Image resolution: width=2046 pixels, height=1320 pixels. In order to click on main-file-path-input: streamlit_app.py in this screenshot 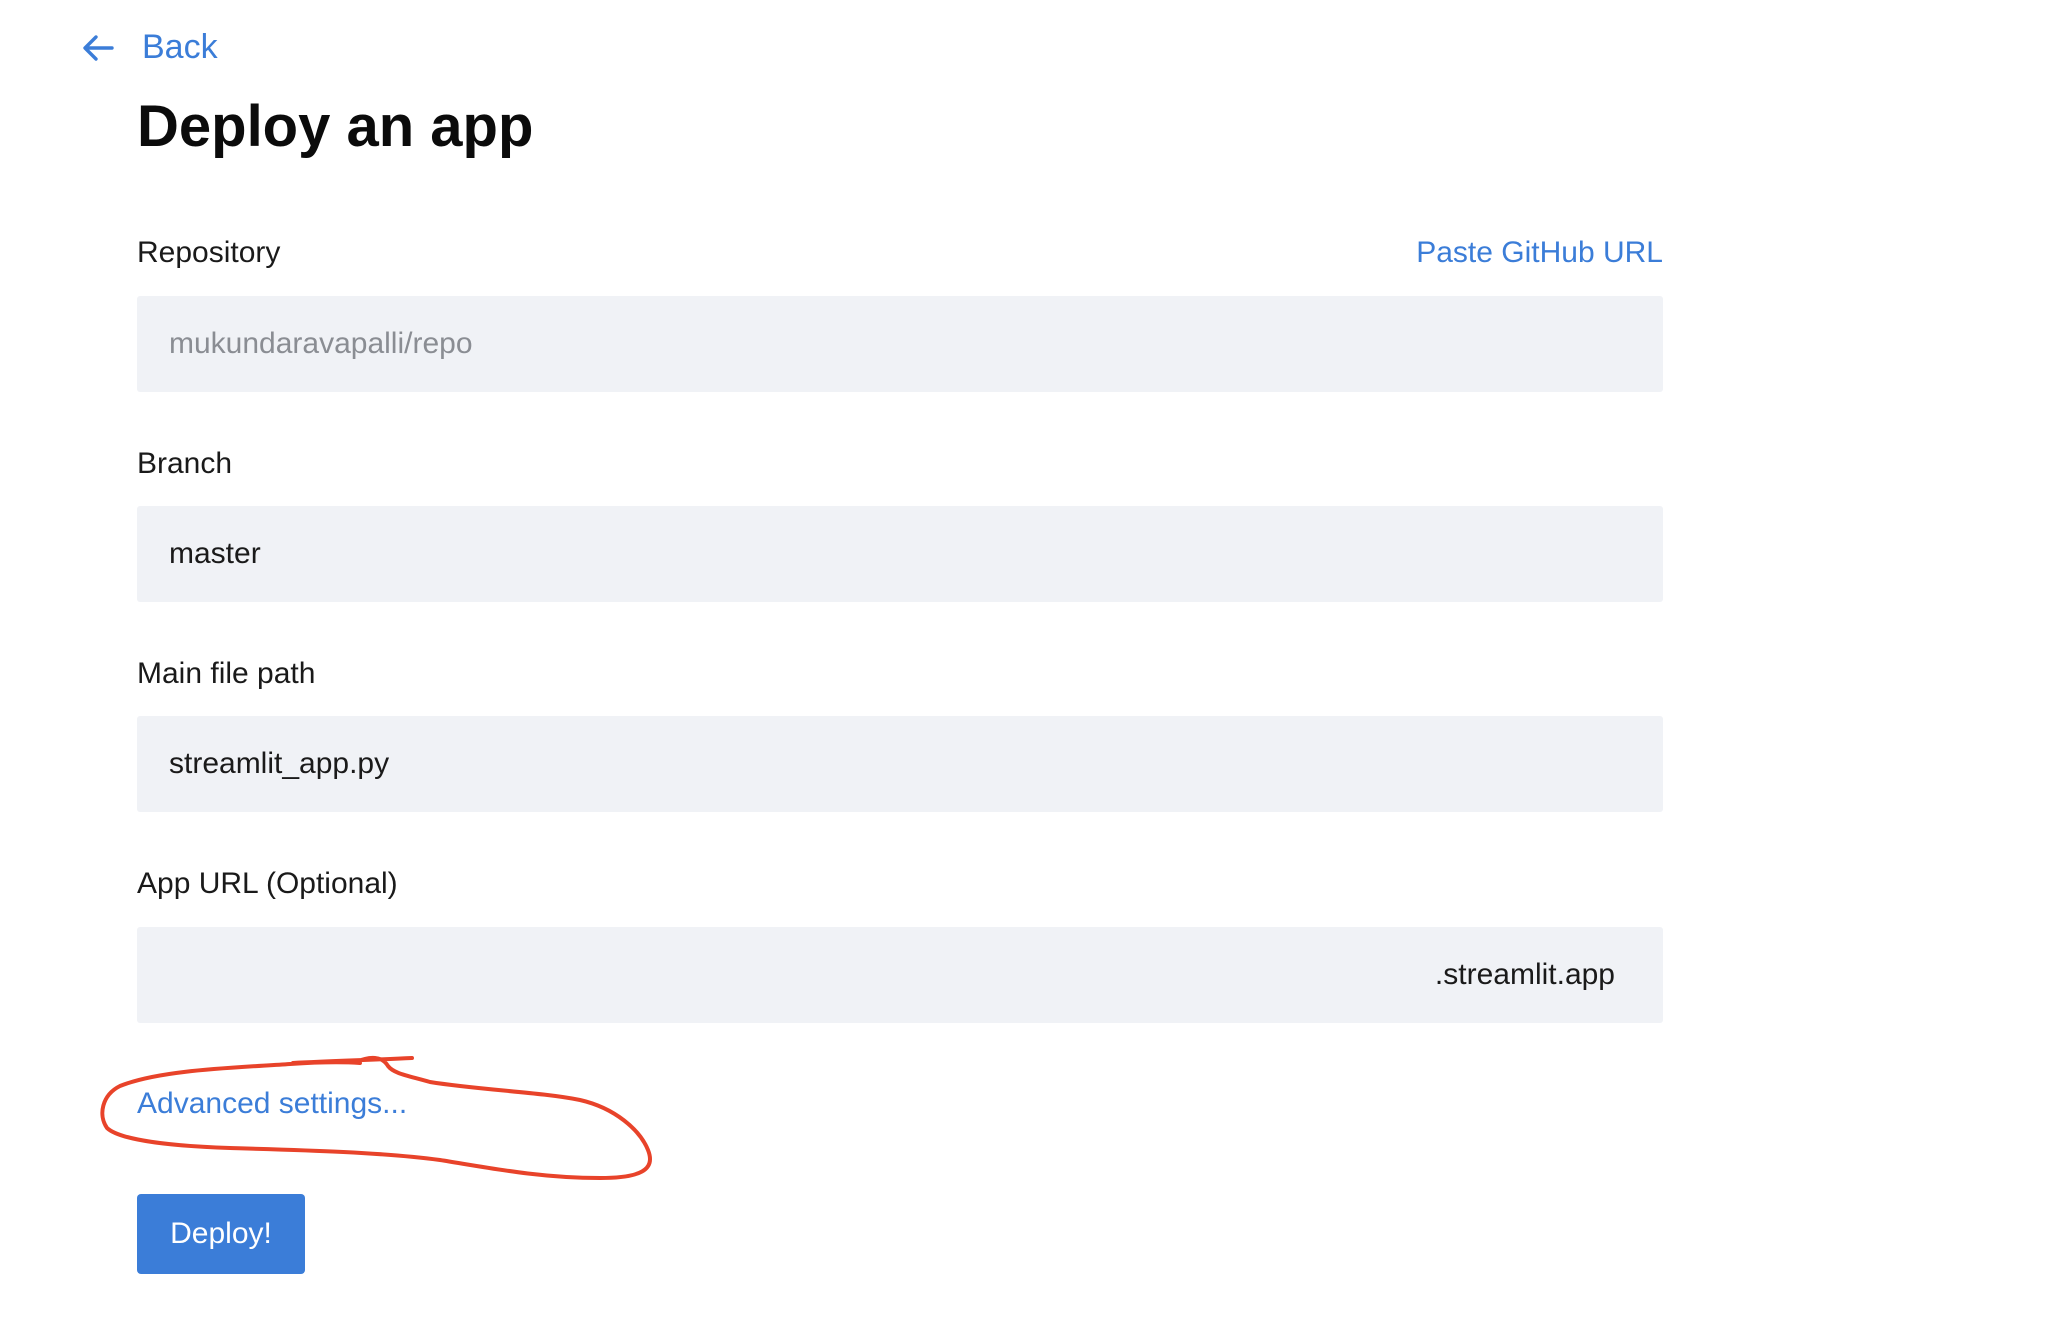, I will do `click(900, 764)`.